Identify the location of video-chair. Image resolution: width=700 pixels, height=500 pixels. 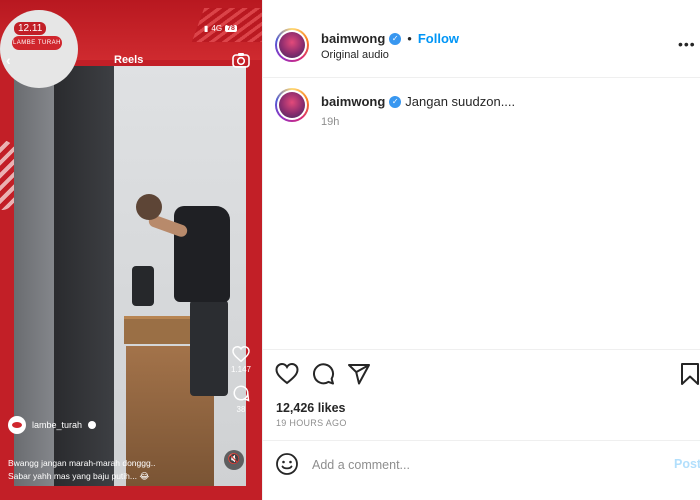
(143, 286).